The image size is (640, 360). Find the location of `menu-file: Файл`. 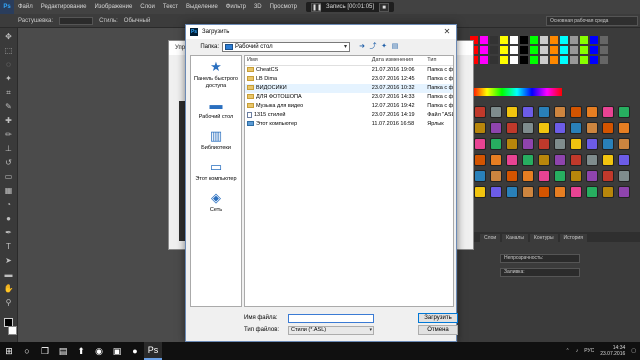

menu-file: Файл is located at coordinates (25, 7).